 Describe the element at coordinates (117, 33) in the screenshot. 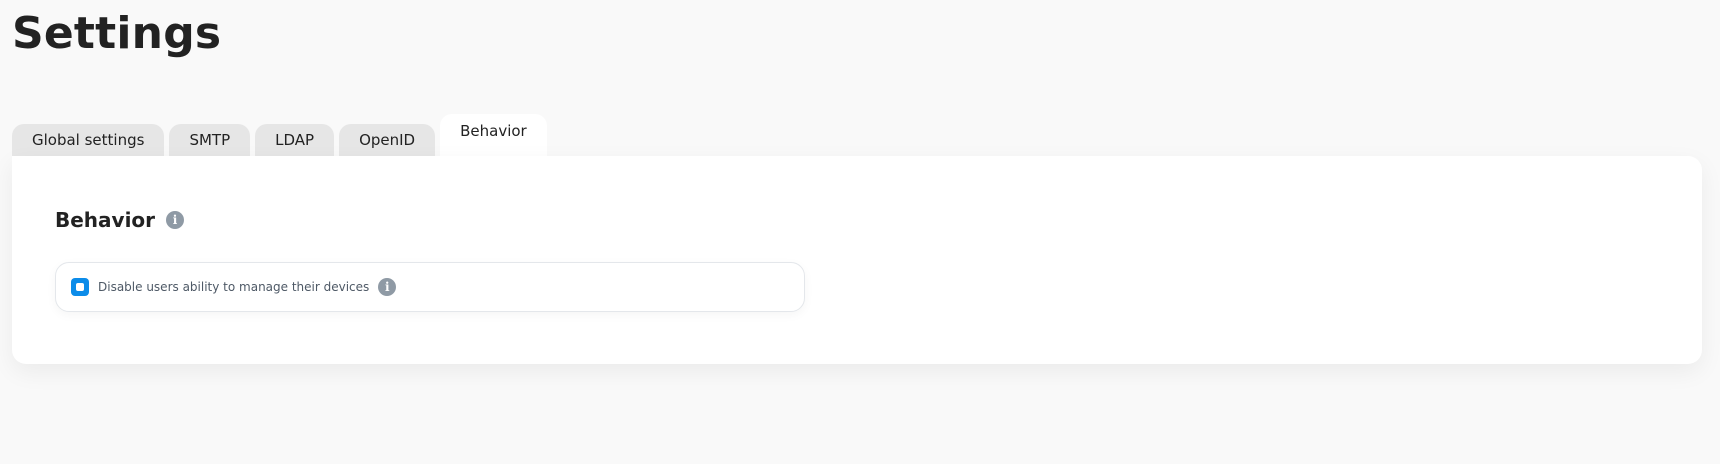

I see `page-title: Settings` at that location.